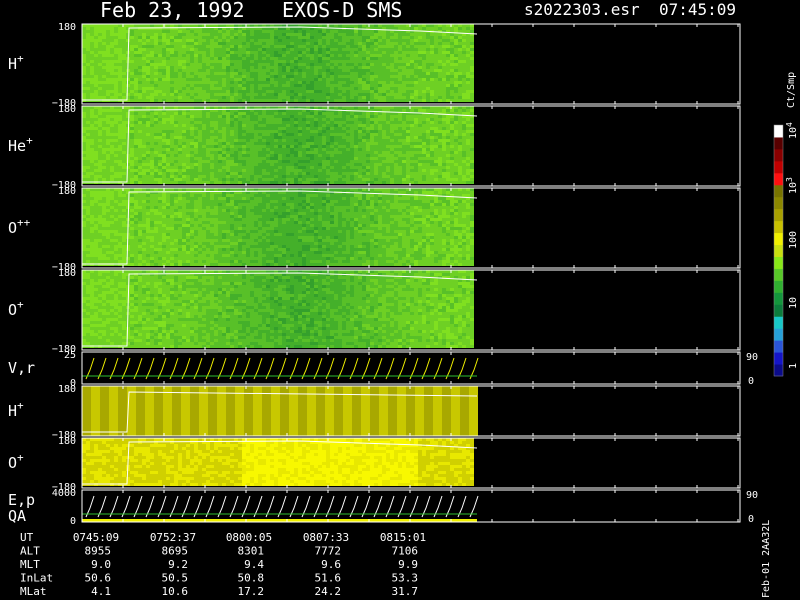  Describe the element at coordinates (251, 551) in the screenshot. I see `table-cell: 8301` at that location.